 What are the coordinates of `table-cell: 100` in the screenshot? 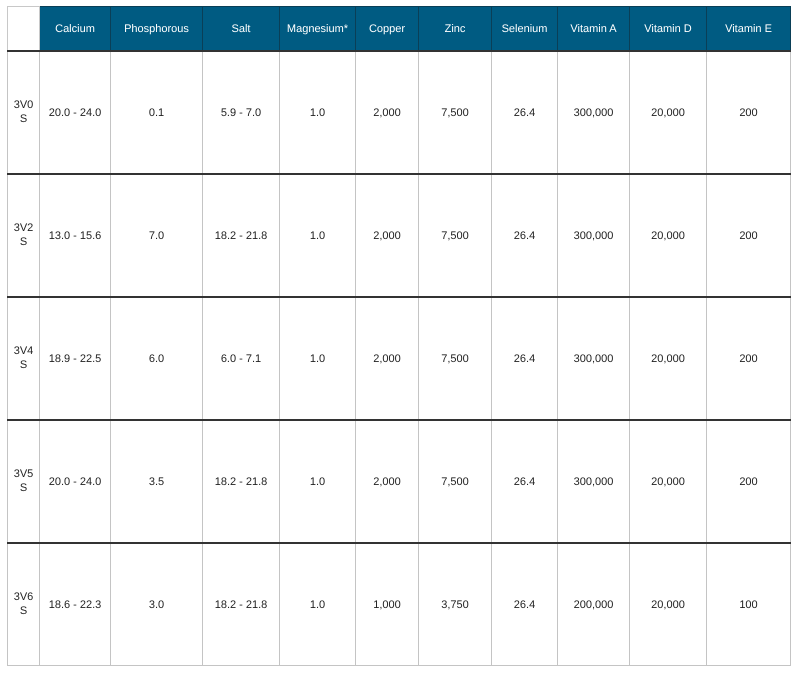 It's located at (748, 604).